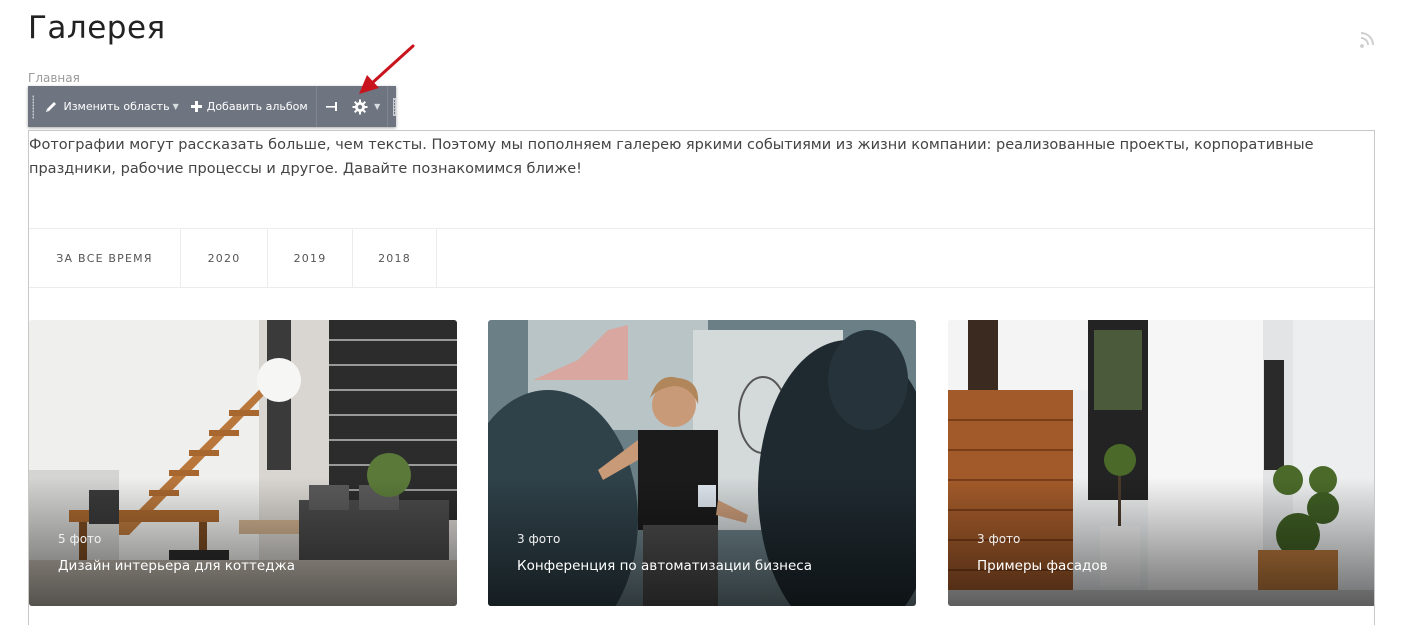 The image size is (1410, 625). What do you see at coordinates (196, 106) in the screenshot?
I see `plus-icon` at bounding box center [196, 106].